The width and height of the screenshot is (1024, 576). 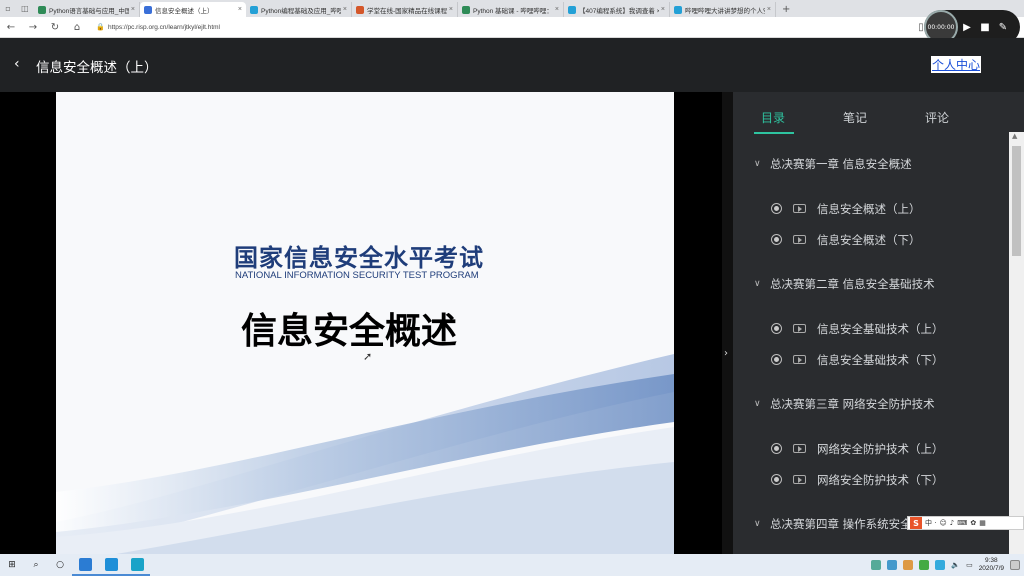 I want to click on play-icon: ▶, so click(x=967, y=27).